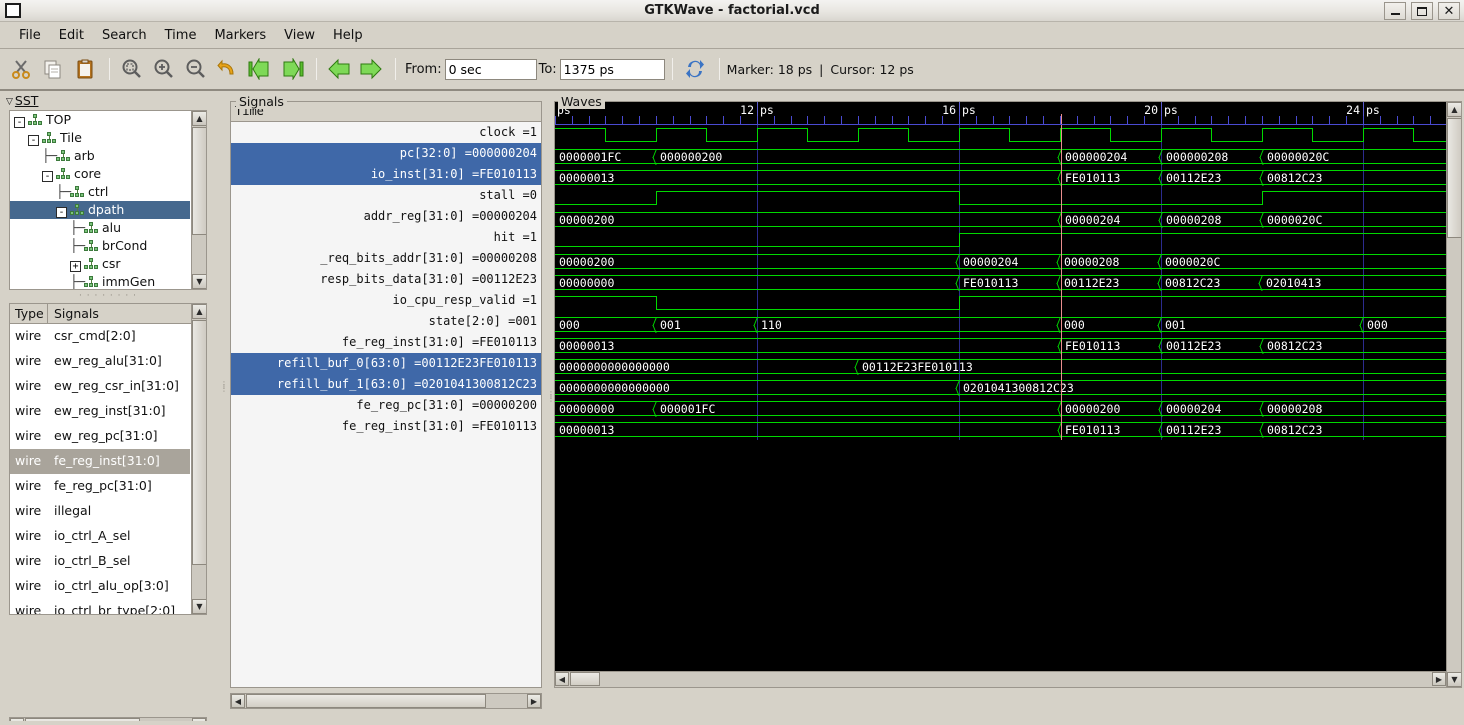  What do you see at coordinates (100, 361) in the screenshot?
I see `signal-list-item: wire ew_reg_alu[31:0]` at bounding box center [100, 361].